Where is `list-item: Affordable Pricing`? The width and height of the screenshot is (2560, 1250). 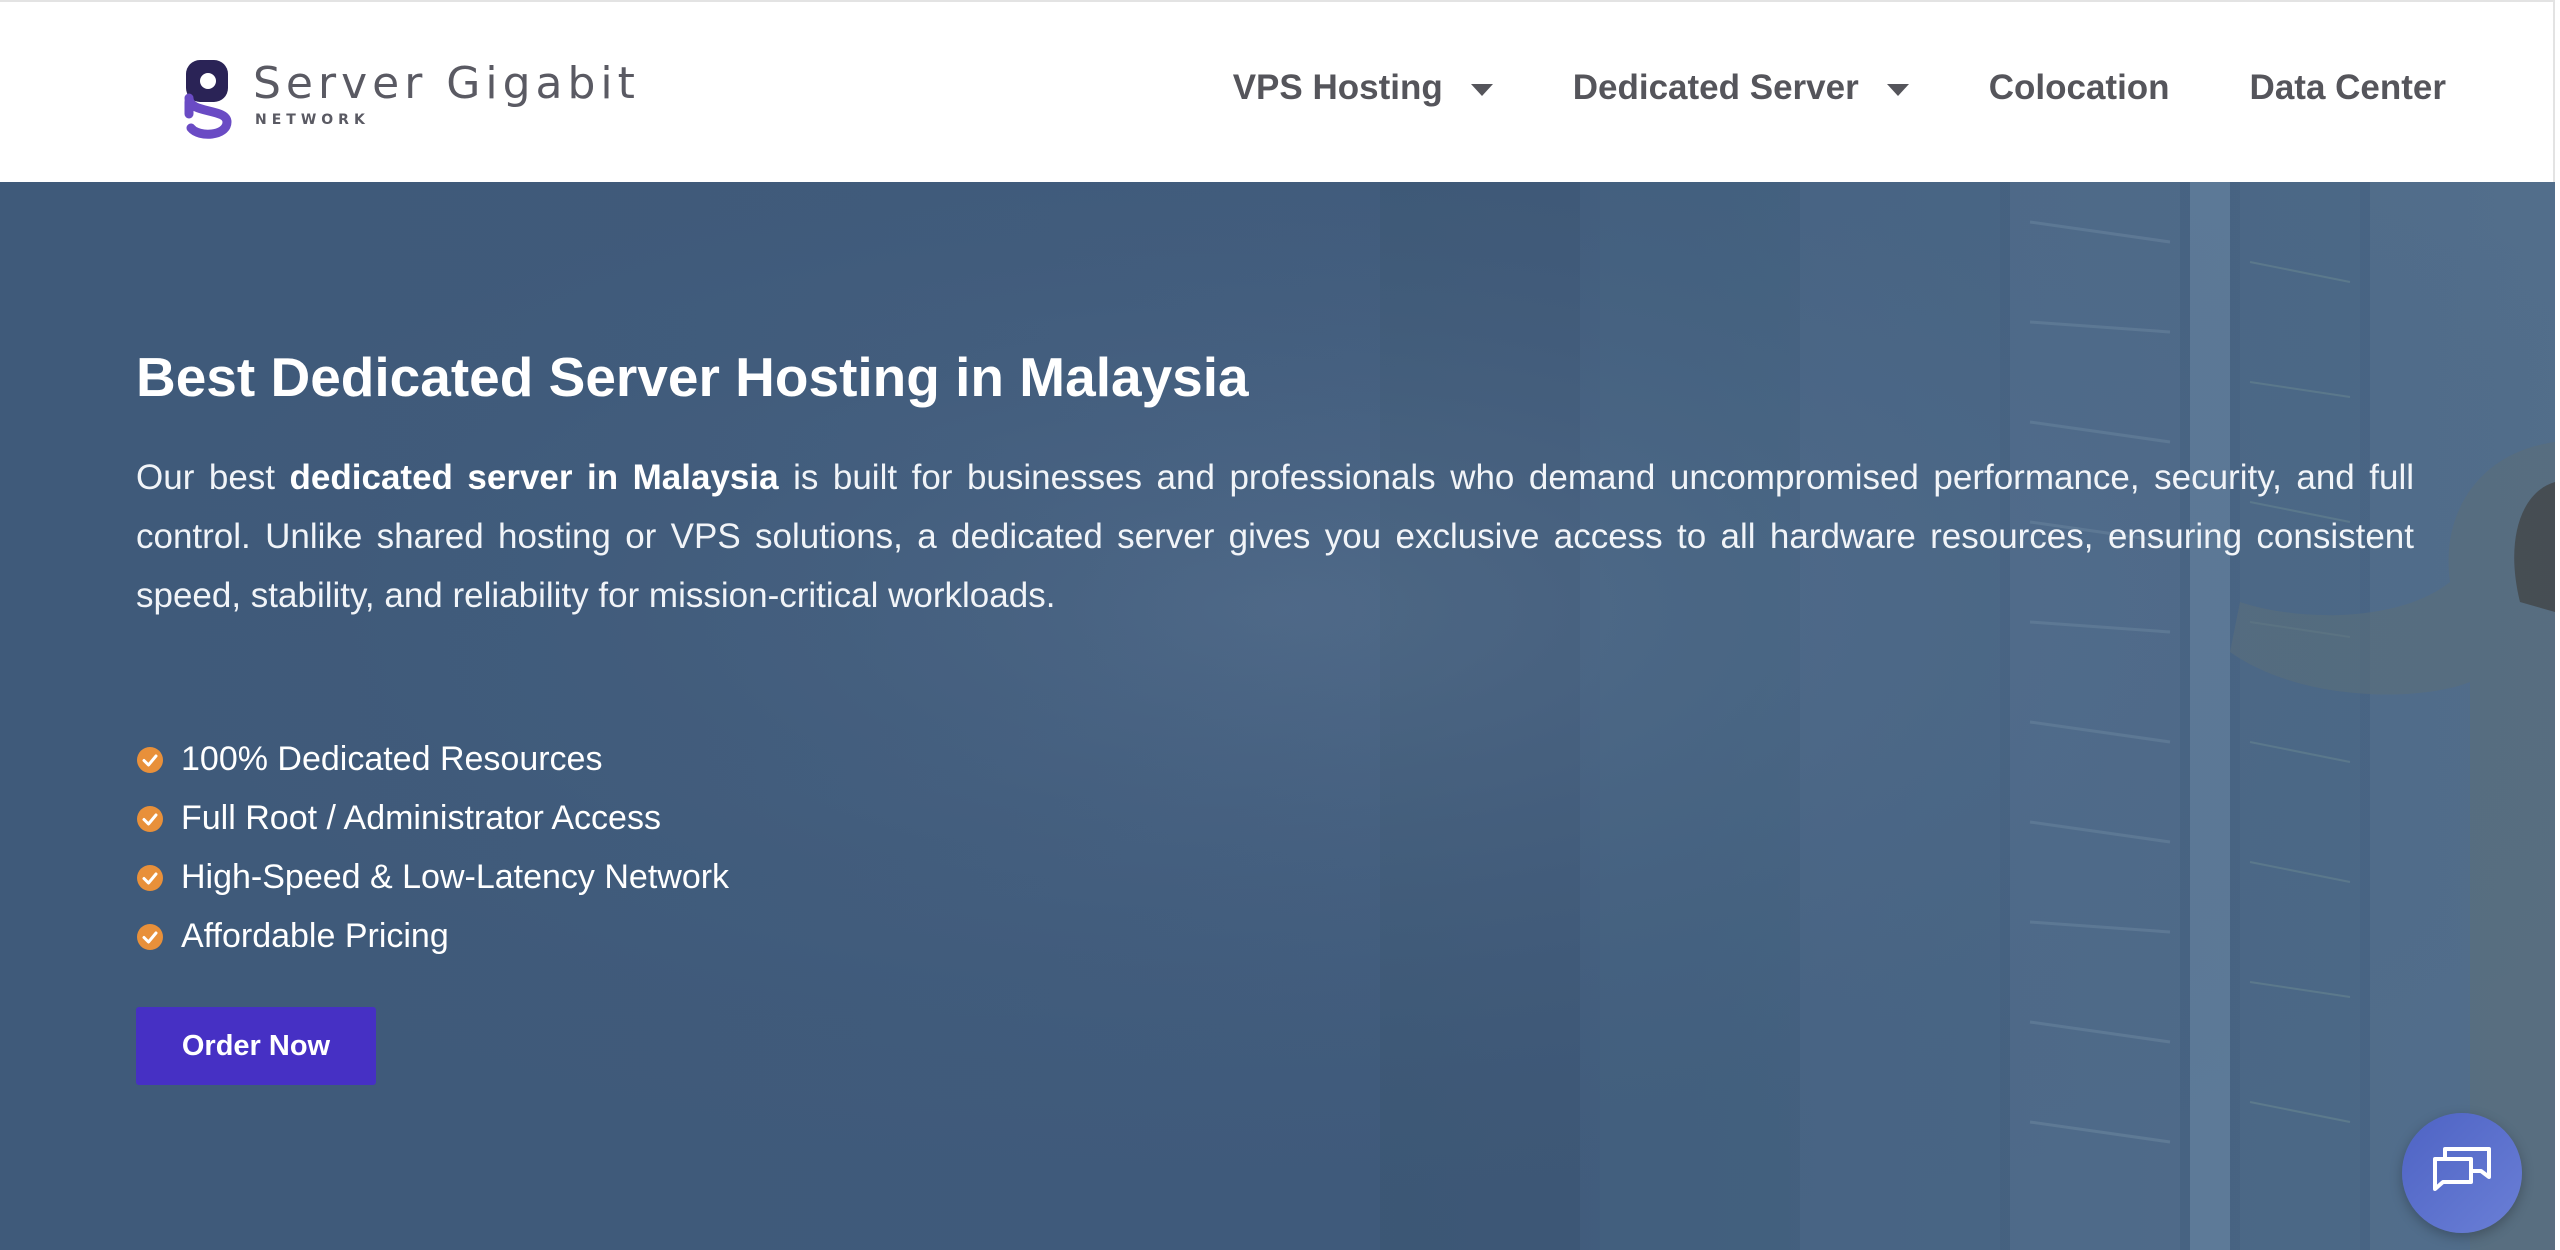
list-item: Affordable Pricing is located at coordinates (1275, 936).